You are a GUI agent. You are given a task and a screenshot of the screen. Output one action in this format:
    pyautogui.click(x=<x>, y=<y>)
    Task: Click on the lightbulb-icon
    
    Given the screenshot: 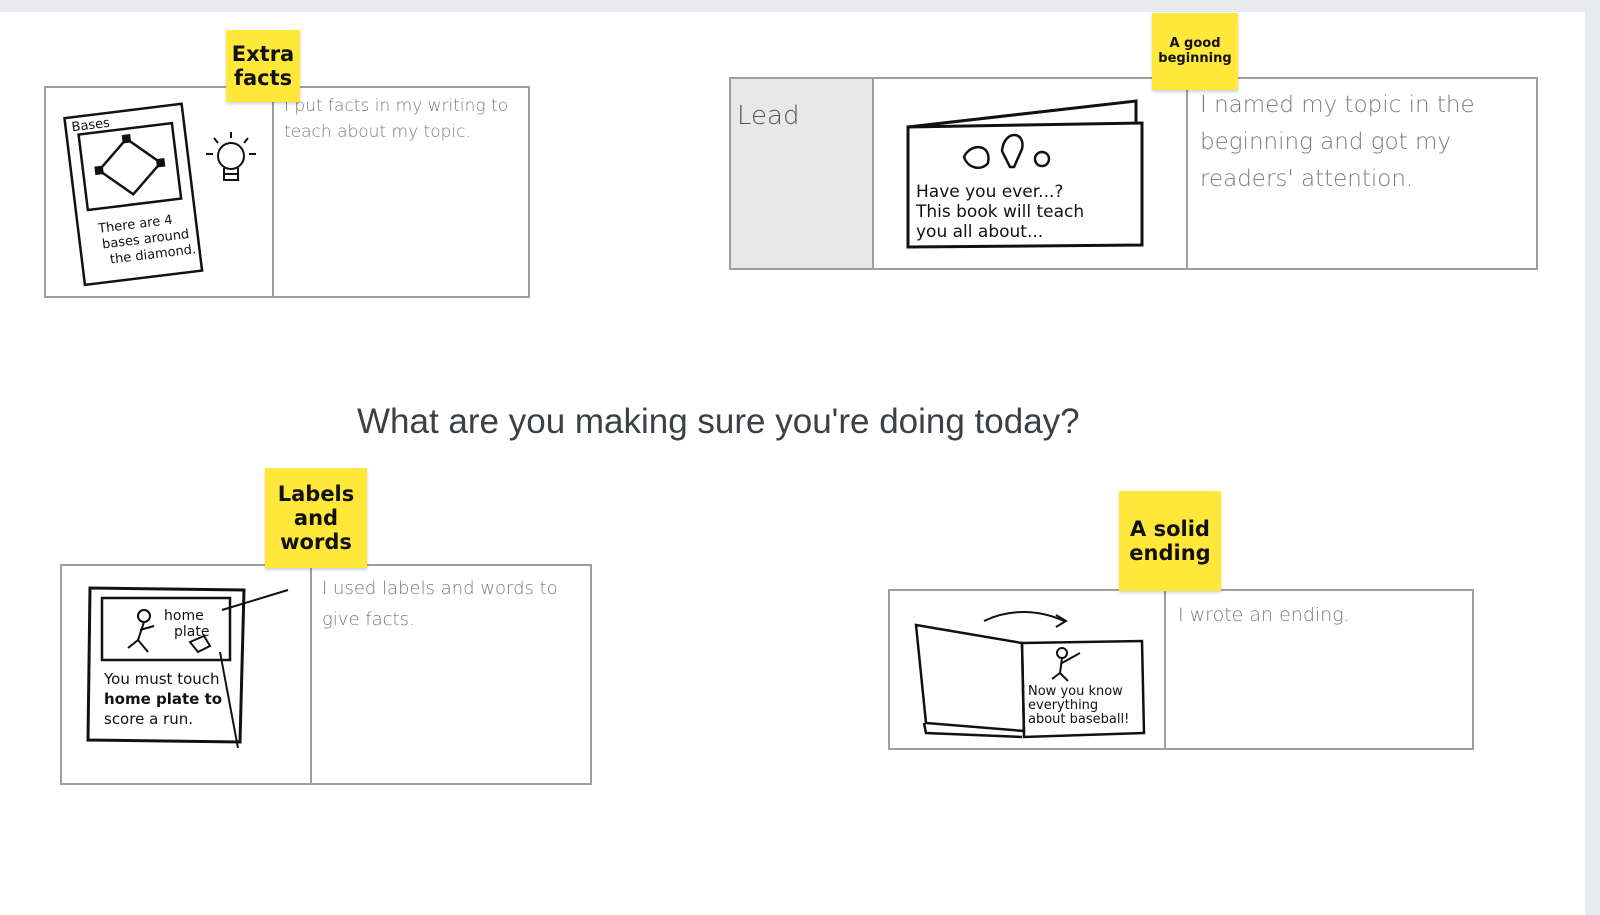 What is the action you would take?
    pyautogui.click(x=231, y=156)
    